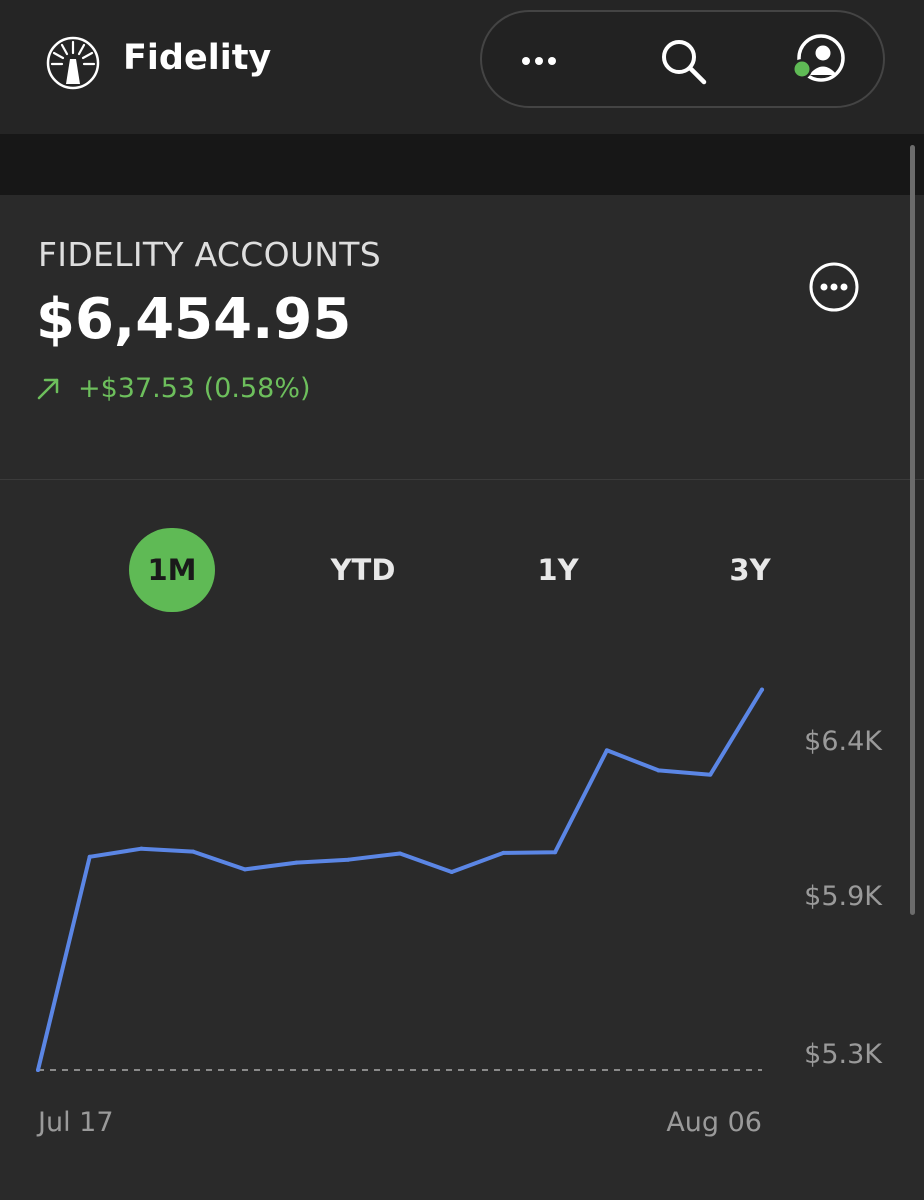 The image size is (924, 1200). Describe the element at coordinates (912, 530) in the screenshot. I see `scrollbar` at that location.